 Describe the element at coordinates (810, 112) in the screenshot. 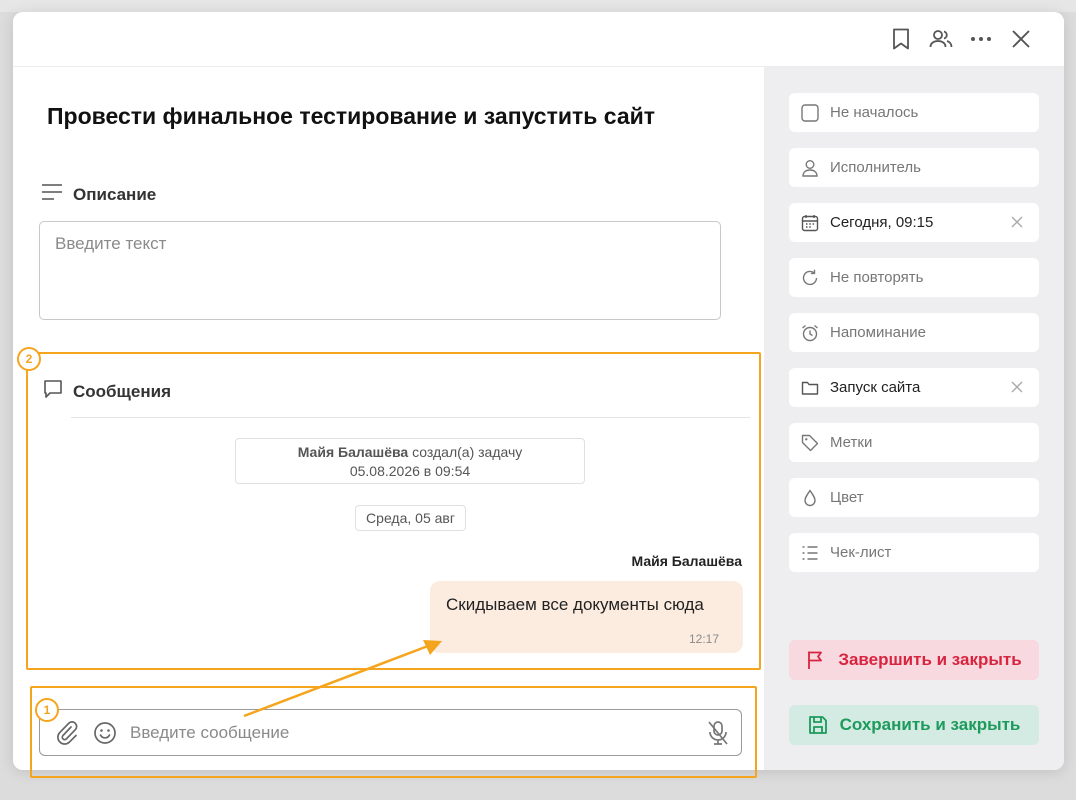

I see `checkbox-icon` at that location.